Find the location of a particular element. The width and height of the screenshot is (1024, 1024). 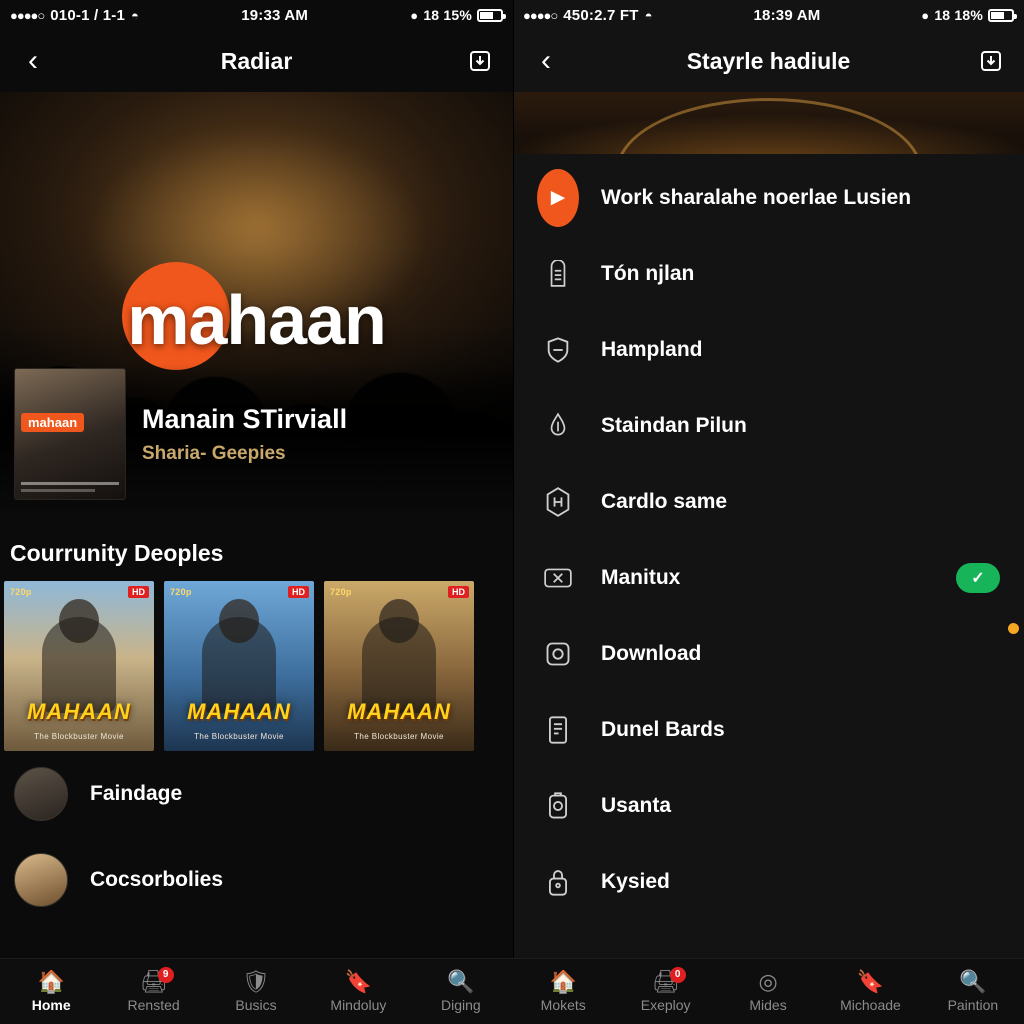

content-title: Manain STirviall is located at coordinates (245, 418).